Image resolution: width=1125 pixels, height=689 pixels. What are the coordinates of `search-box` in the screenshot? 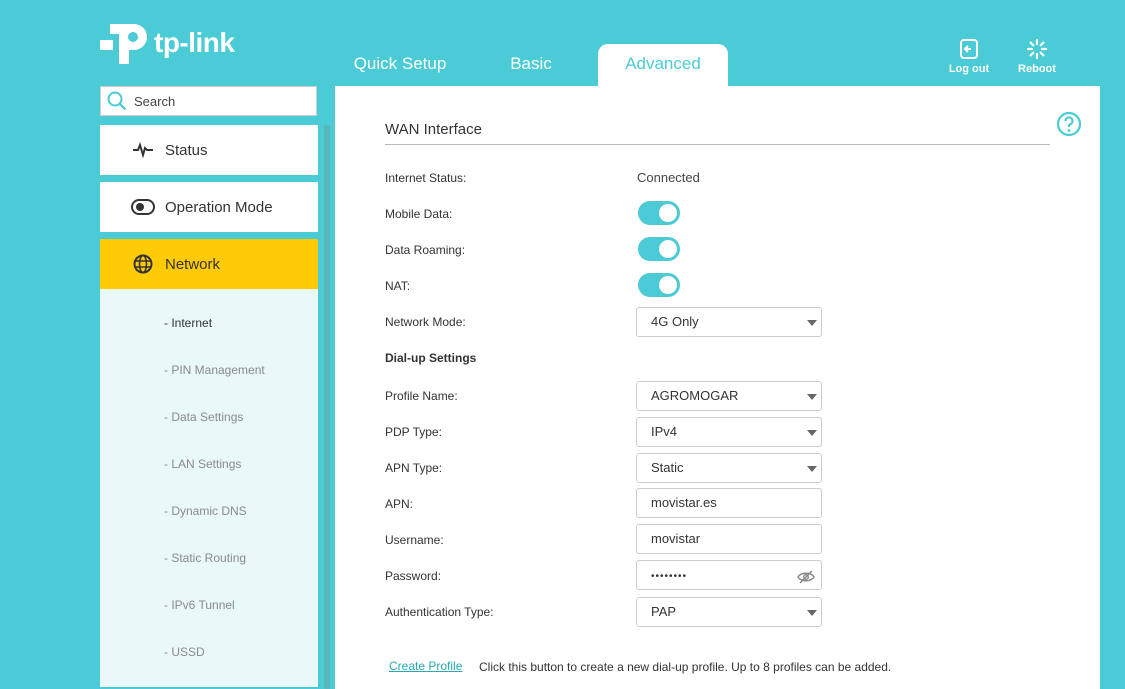 It's located at (208, 101).